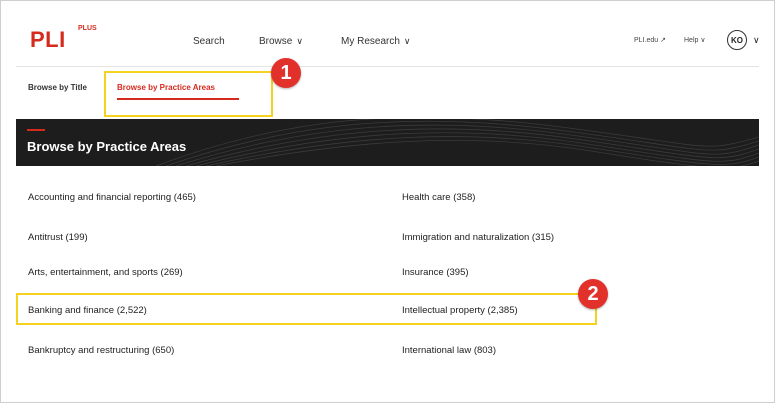 This screenshot has height=403, width=775. Describe the element at coordinates (449, 350) in the screenshot. I see `practice-area-link: International law (803)` at that location.